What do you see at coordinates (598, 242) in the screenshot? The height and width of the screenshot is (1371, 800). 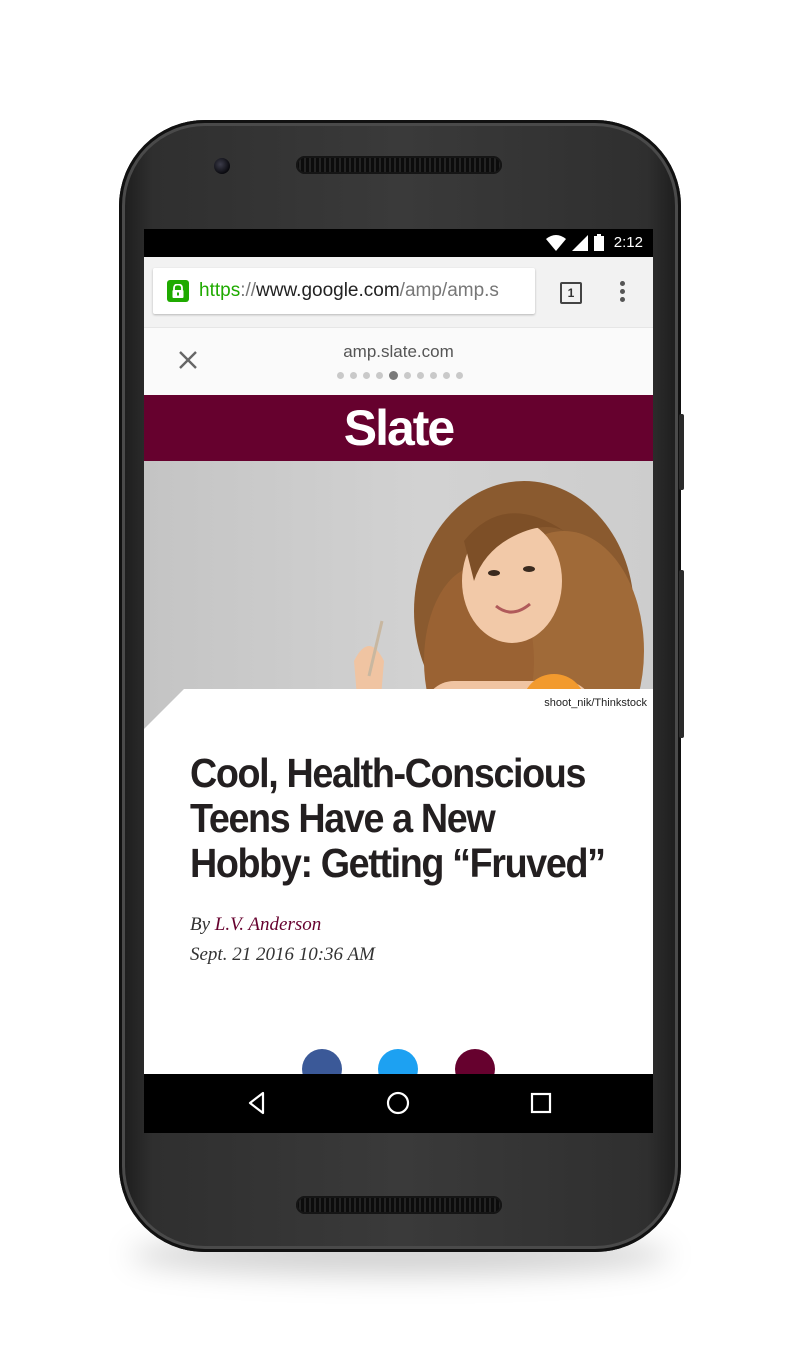 I see `battery-icon` at bounding box center [598, 242].